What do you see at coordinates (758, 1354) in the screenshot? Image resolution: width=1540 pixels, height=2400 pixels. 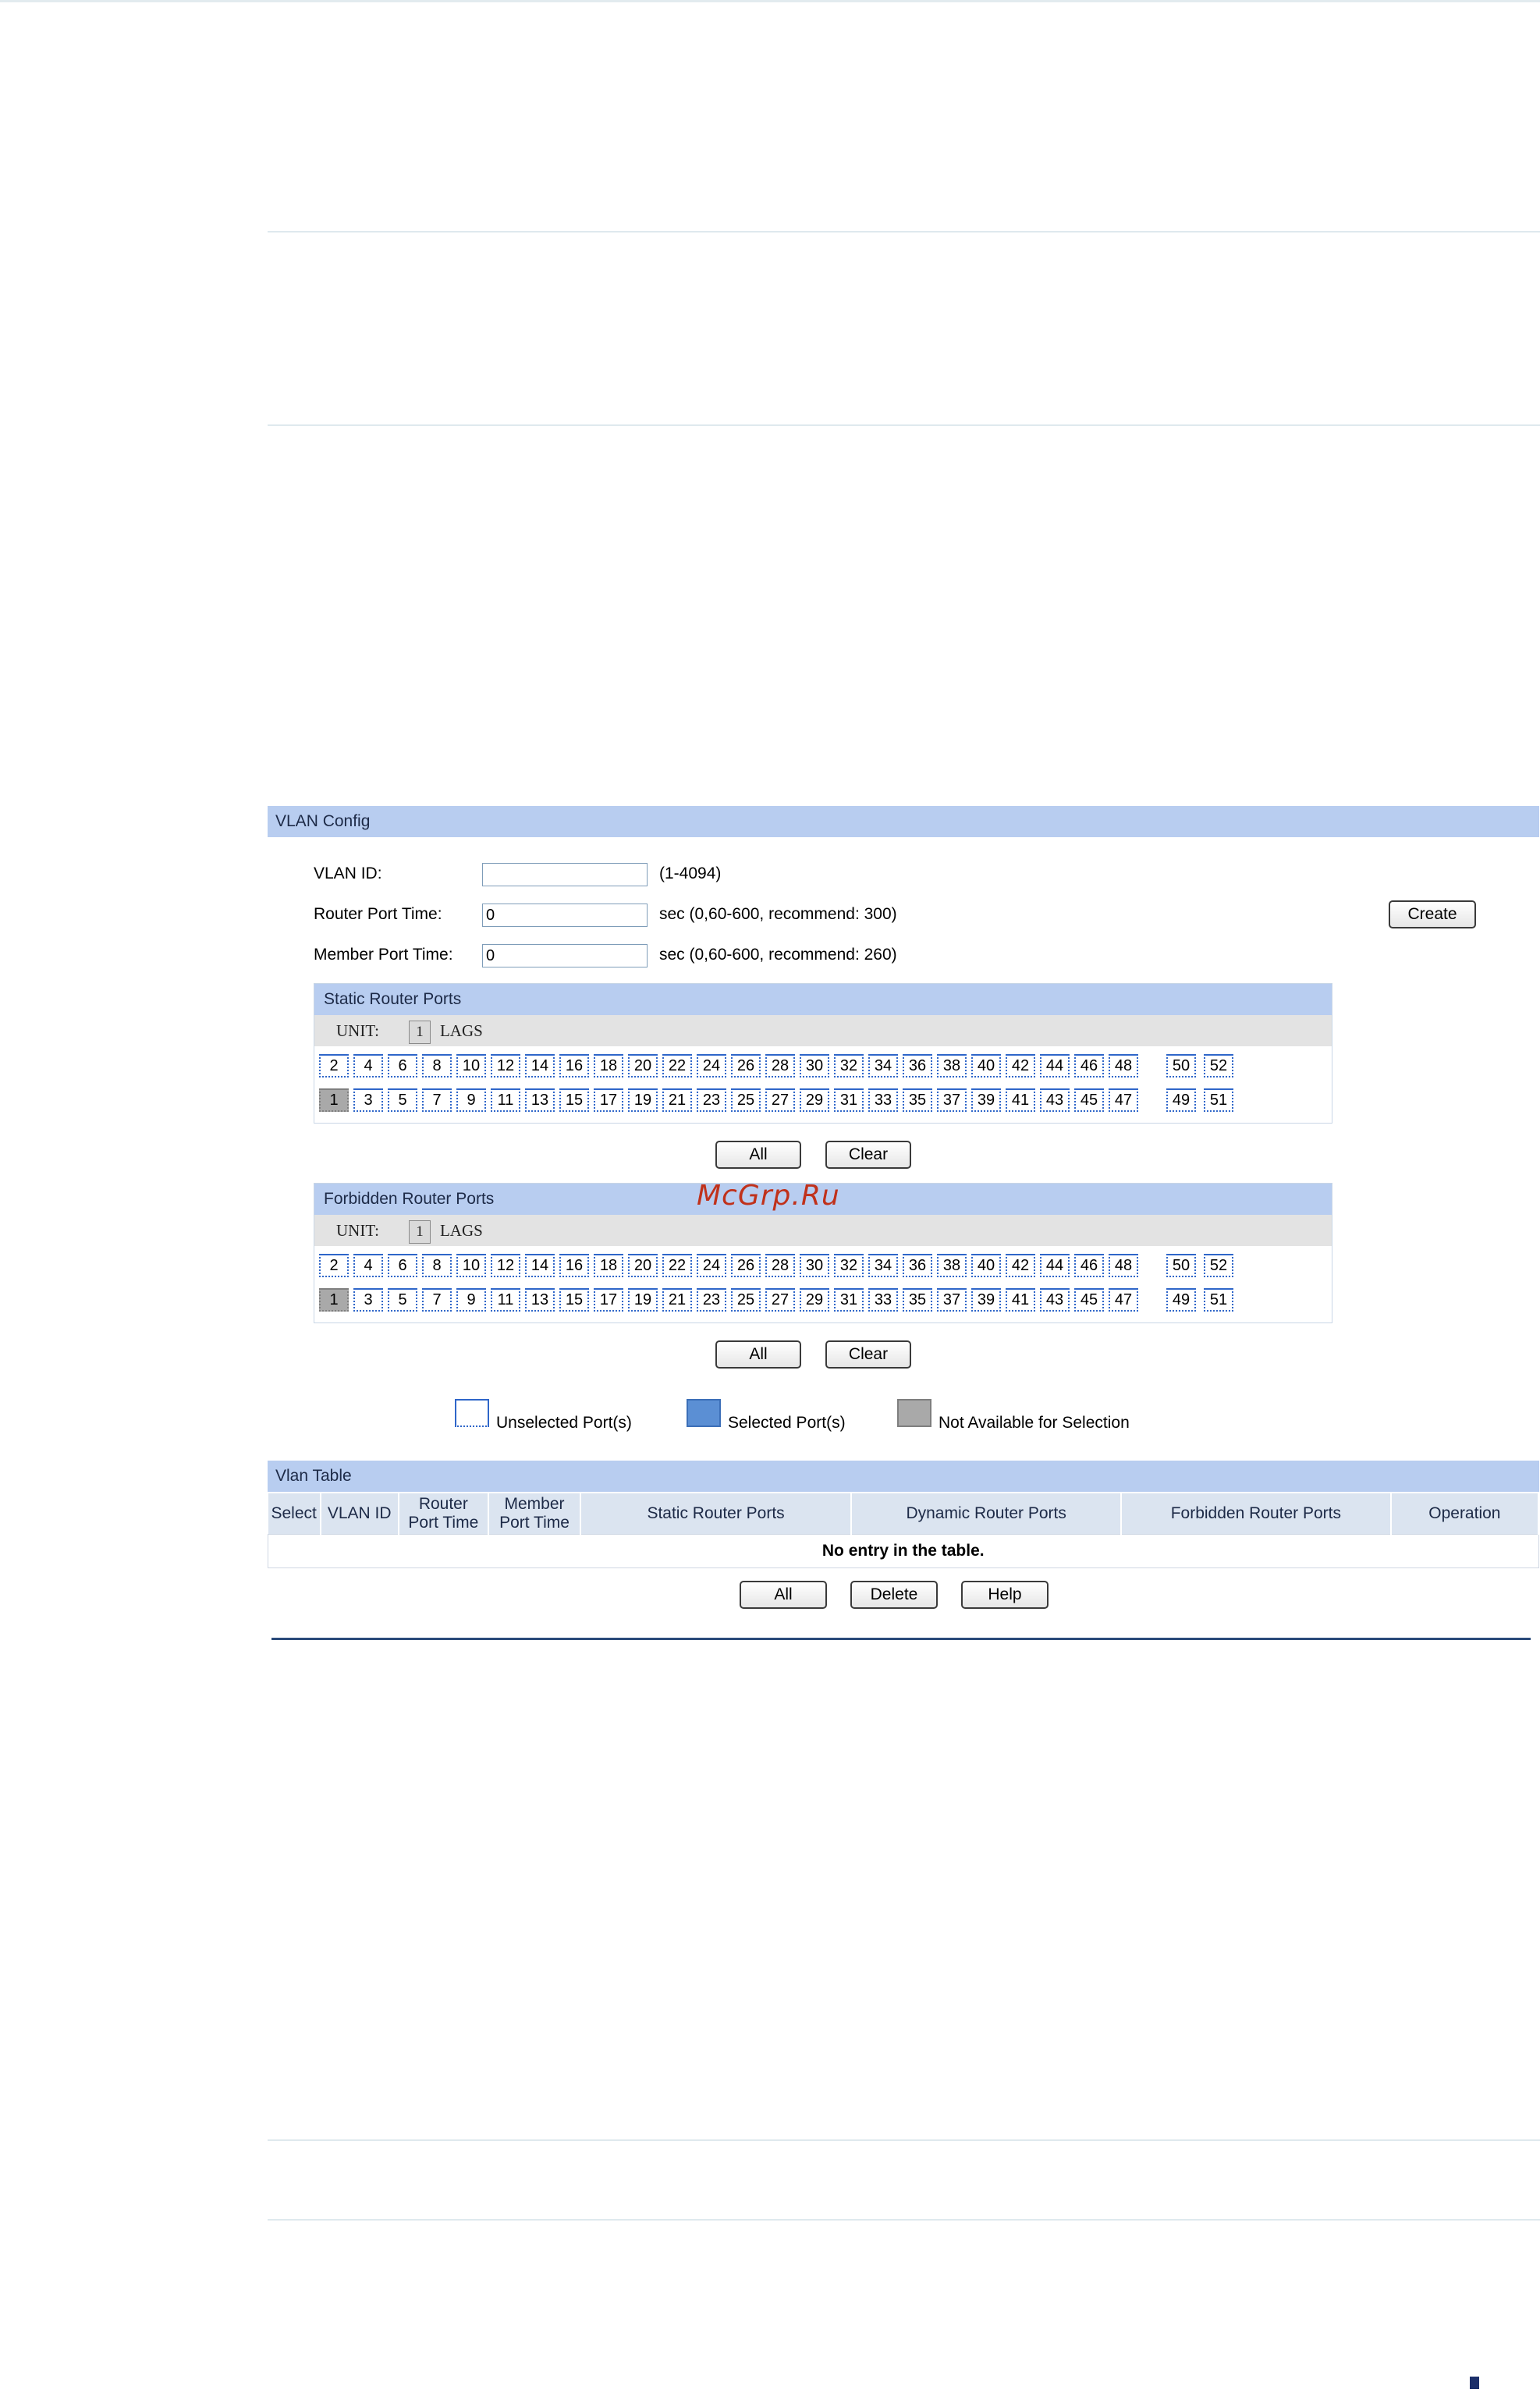 I see `forbidden-all-button: All` at bounding box center [758, 1354].